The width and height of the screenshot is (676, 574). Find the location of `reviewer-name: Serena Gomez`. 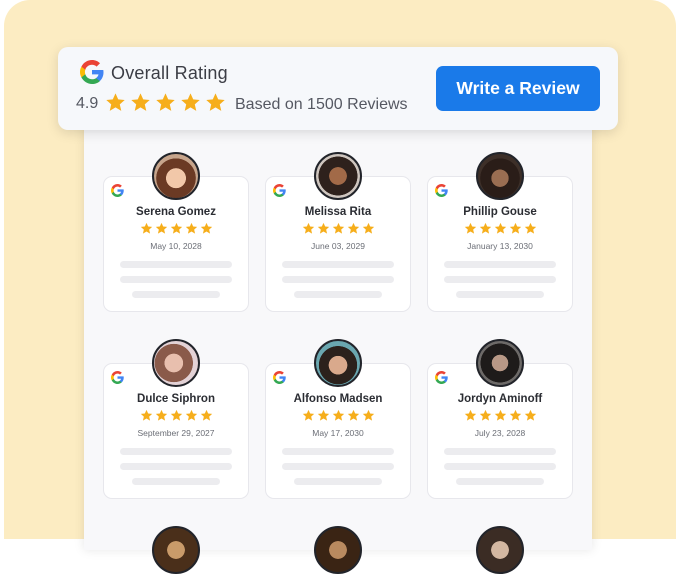

reviewer-name: Serena Gomez is located at coordinates (176, 212).